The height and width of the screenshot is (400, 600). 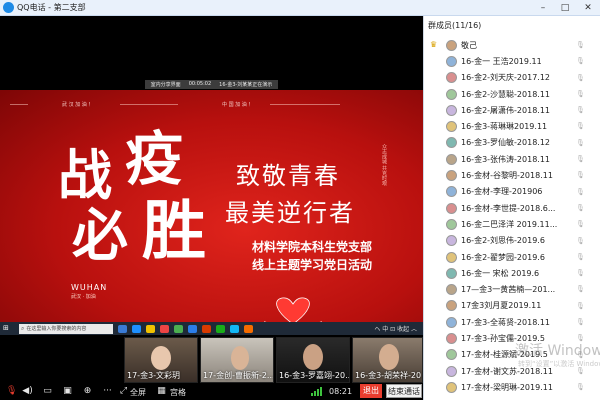 What do you see at coordinates (200, 84) in the screenshot?
I see `share-timer: 00:05:02` at bounding box center [200, 84].